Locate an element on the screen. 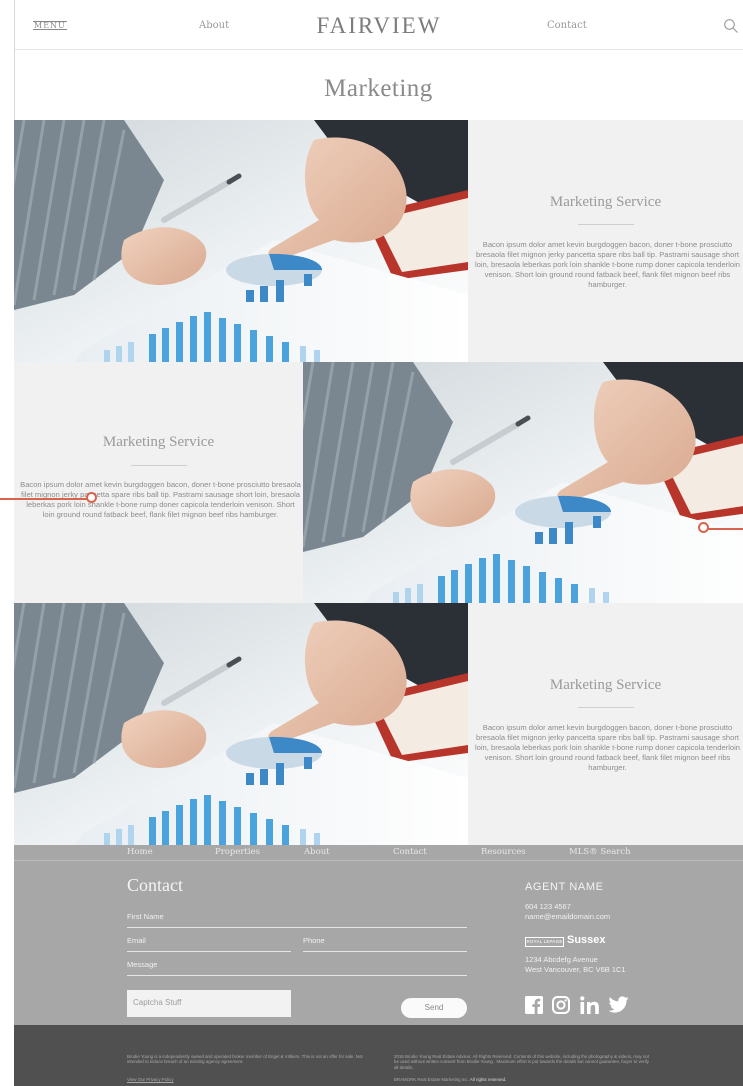  facebook-icon is located at coordinates (534, 1005).